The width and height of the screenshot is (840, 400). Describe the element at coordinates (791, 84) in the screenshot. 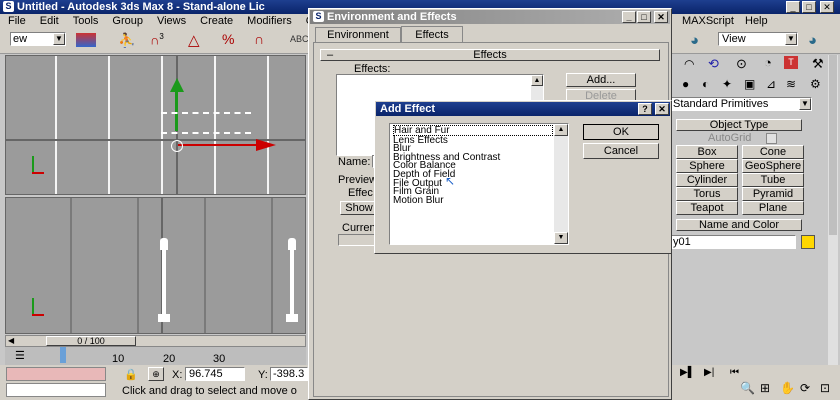

I see `spacewarps-icon: ≋` at that location.